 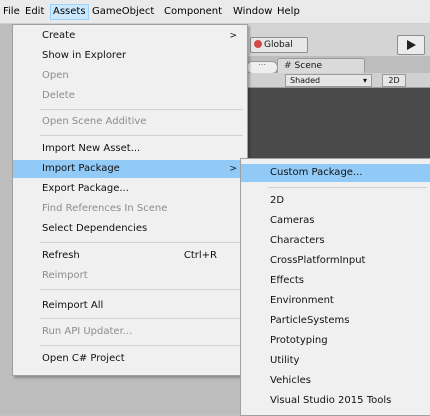 What do you see at coordinates (83, 358) in the screenshot?
I see `menu-item-label: Open C# Project` at bounding box center [83, 358].